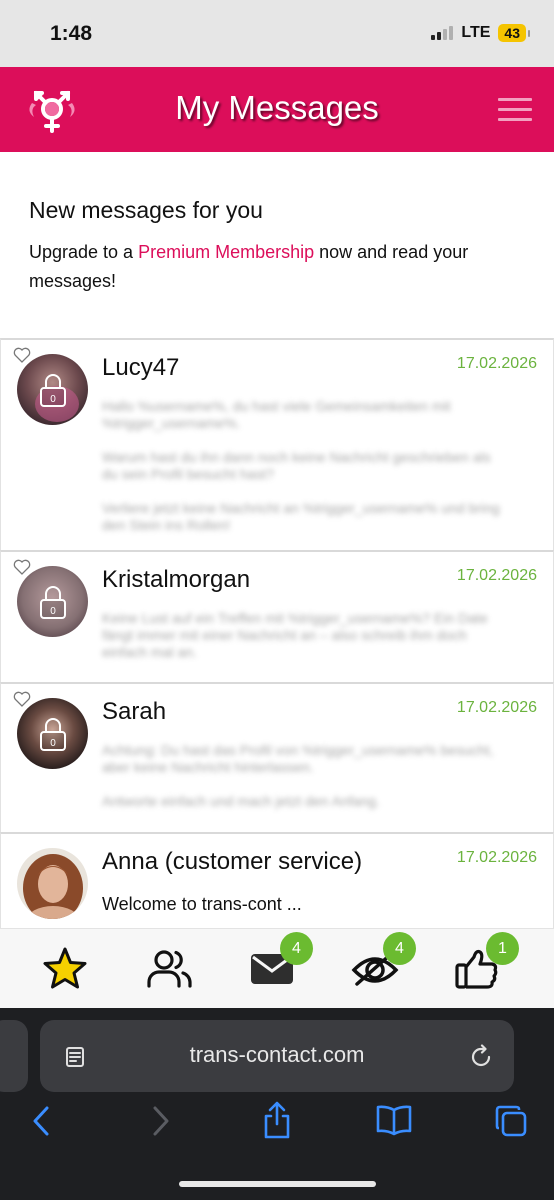  I want to click on page-title: My Messages, so click(277, 107).